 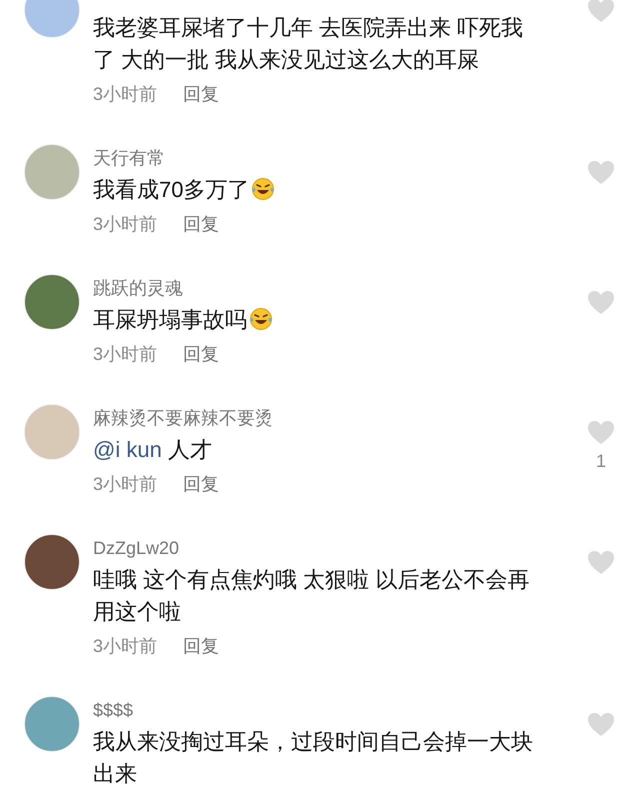 What do you see at coordinates (137, 611) in the screenshot?
I see `comment-text: 用这个啦` at bounding box center [137, 611].